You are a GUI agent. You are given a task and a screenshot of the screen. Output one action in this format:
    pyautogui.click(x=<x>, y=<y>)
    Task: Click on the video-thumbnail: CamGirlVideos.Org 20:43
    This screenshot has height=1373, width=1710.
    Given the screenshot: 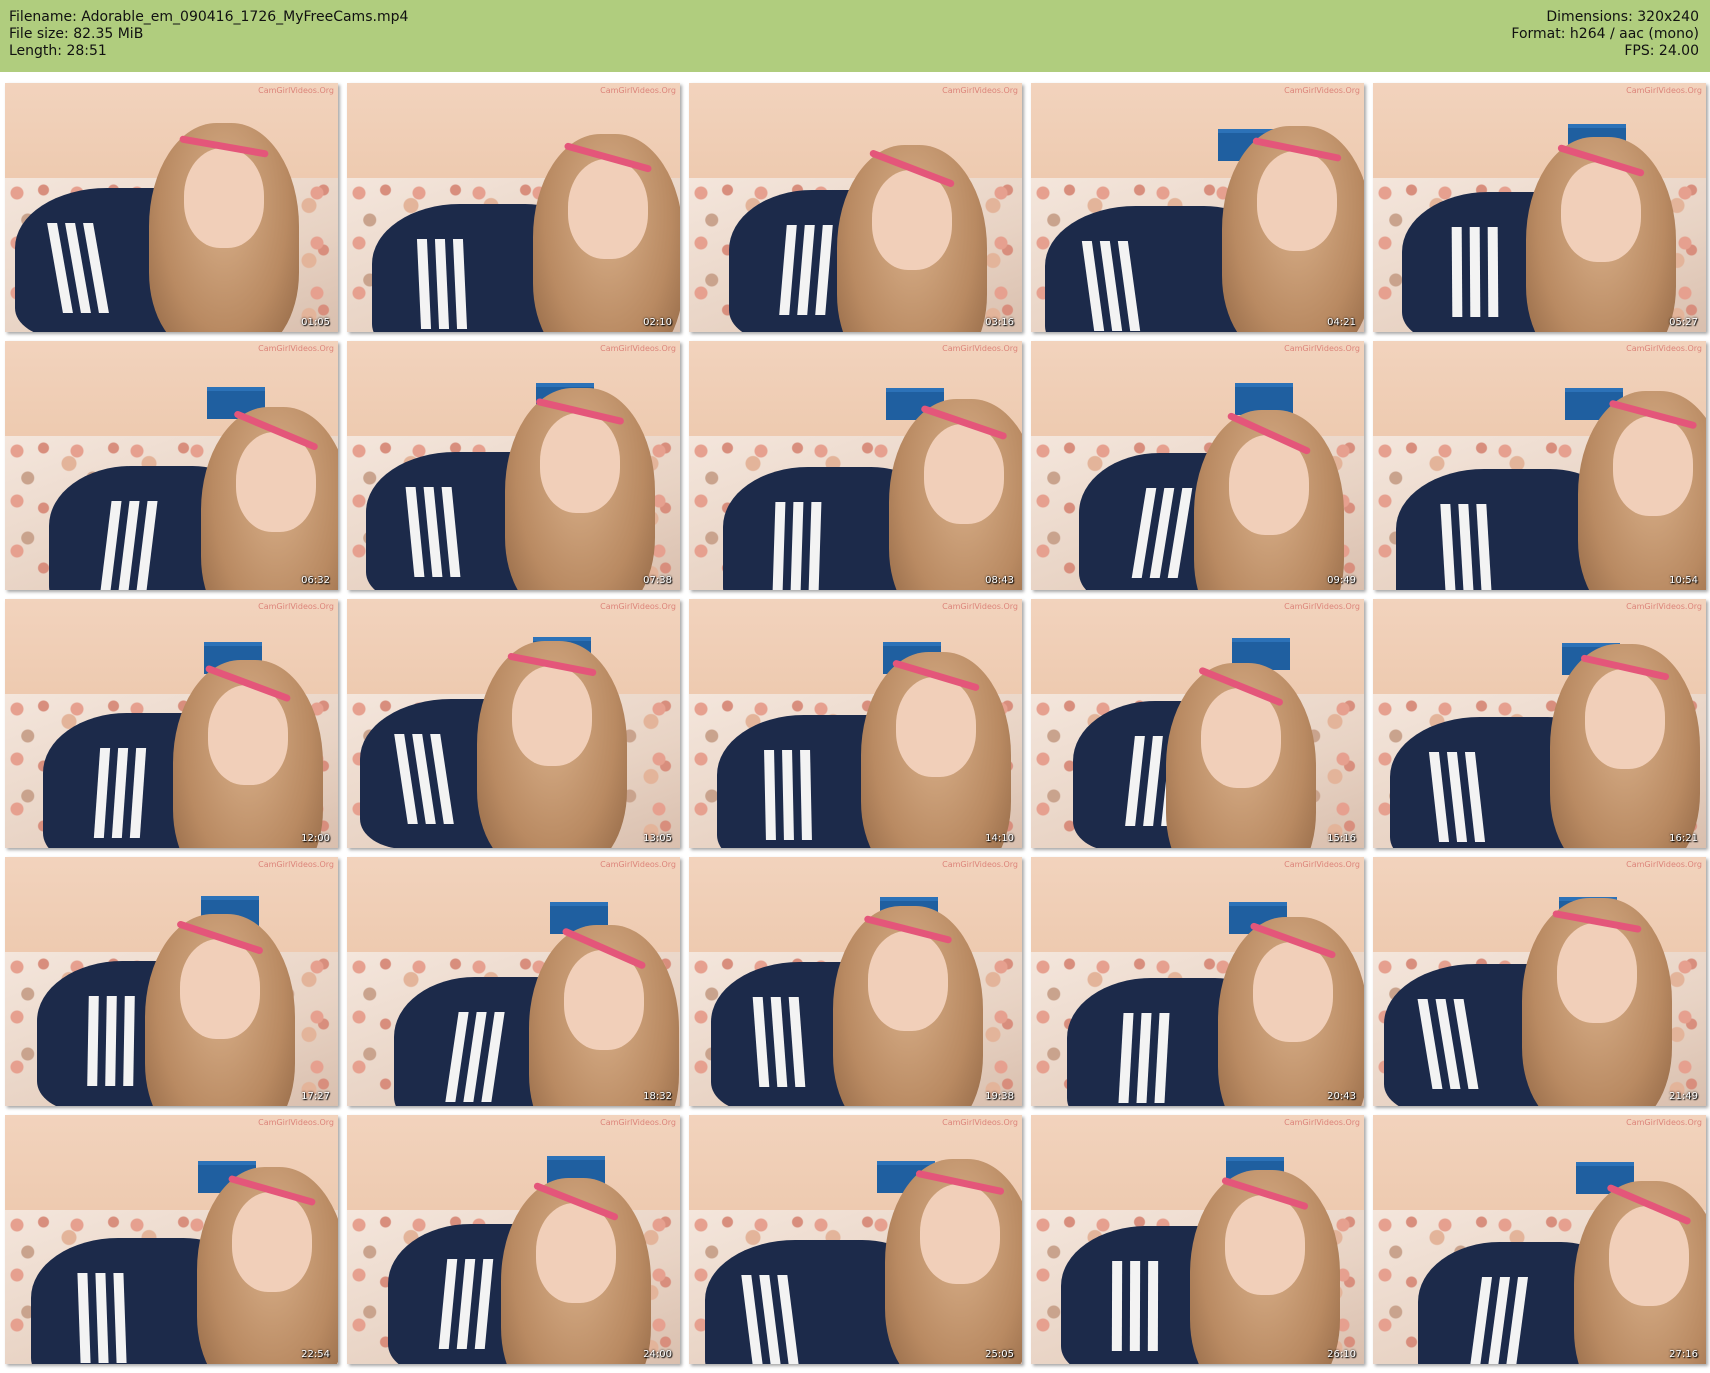 What is the action you would take?
    pyautogui.click(x=1197, y=981)
    